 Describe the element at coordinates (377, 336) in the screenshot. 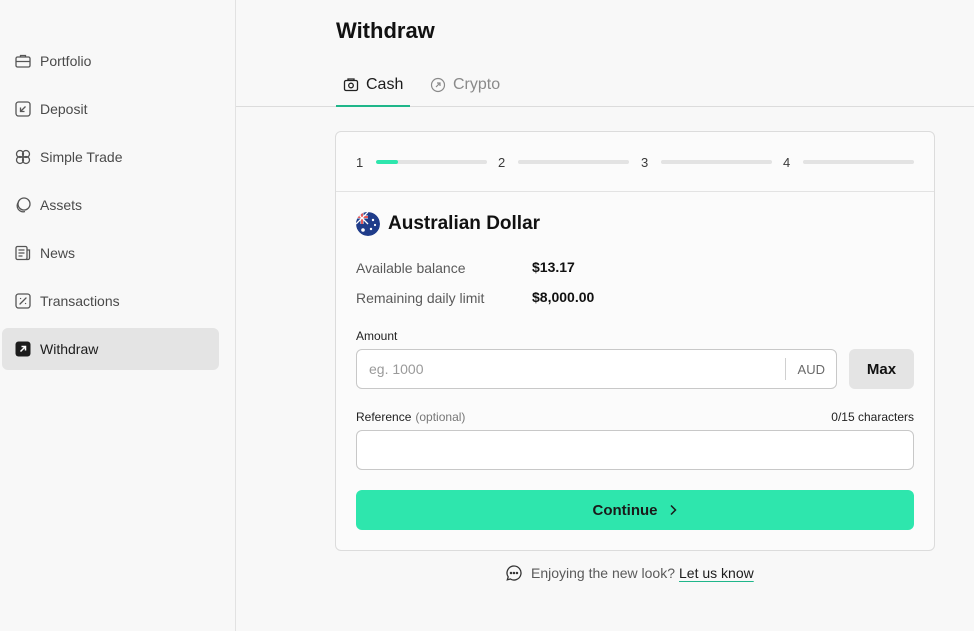

I see `amount-label: Amount` at that location.